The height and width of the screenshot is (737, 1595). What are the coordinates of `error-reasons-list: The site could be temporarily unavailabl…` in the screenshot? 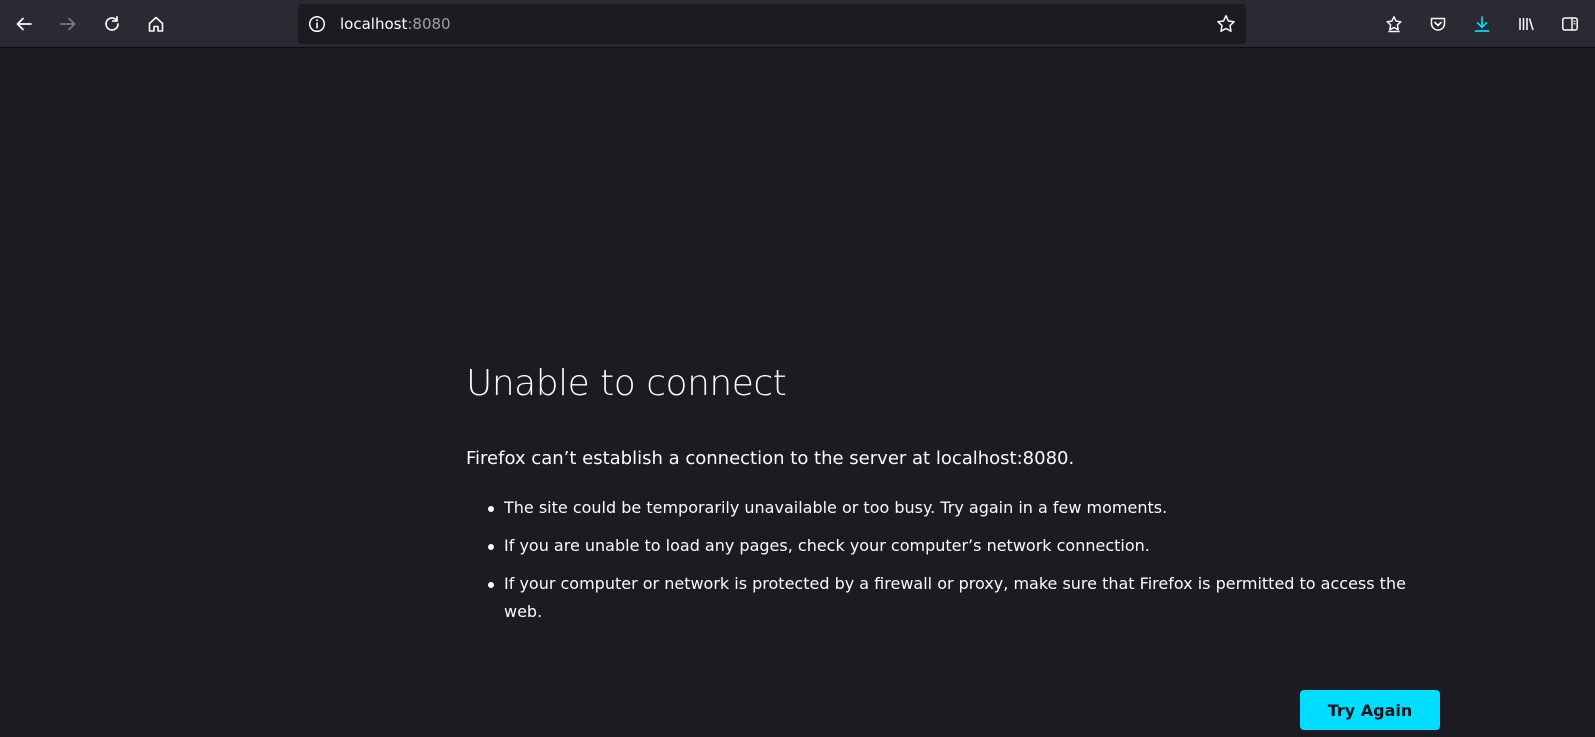 It's located at (956, 560).